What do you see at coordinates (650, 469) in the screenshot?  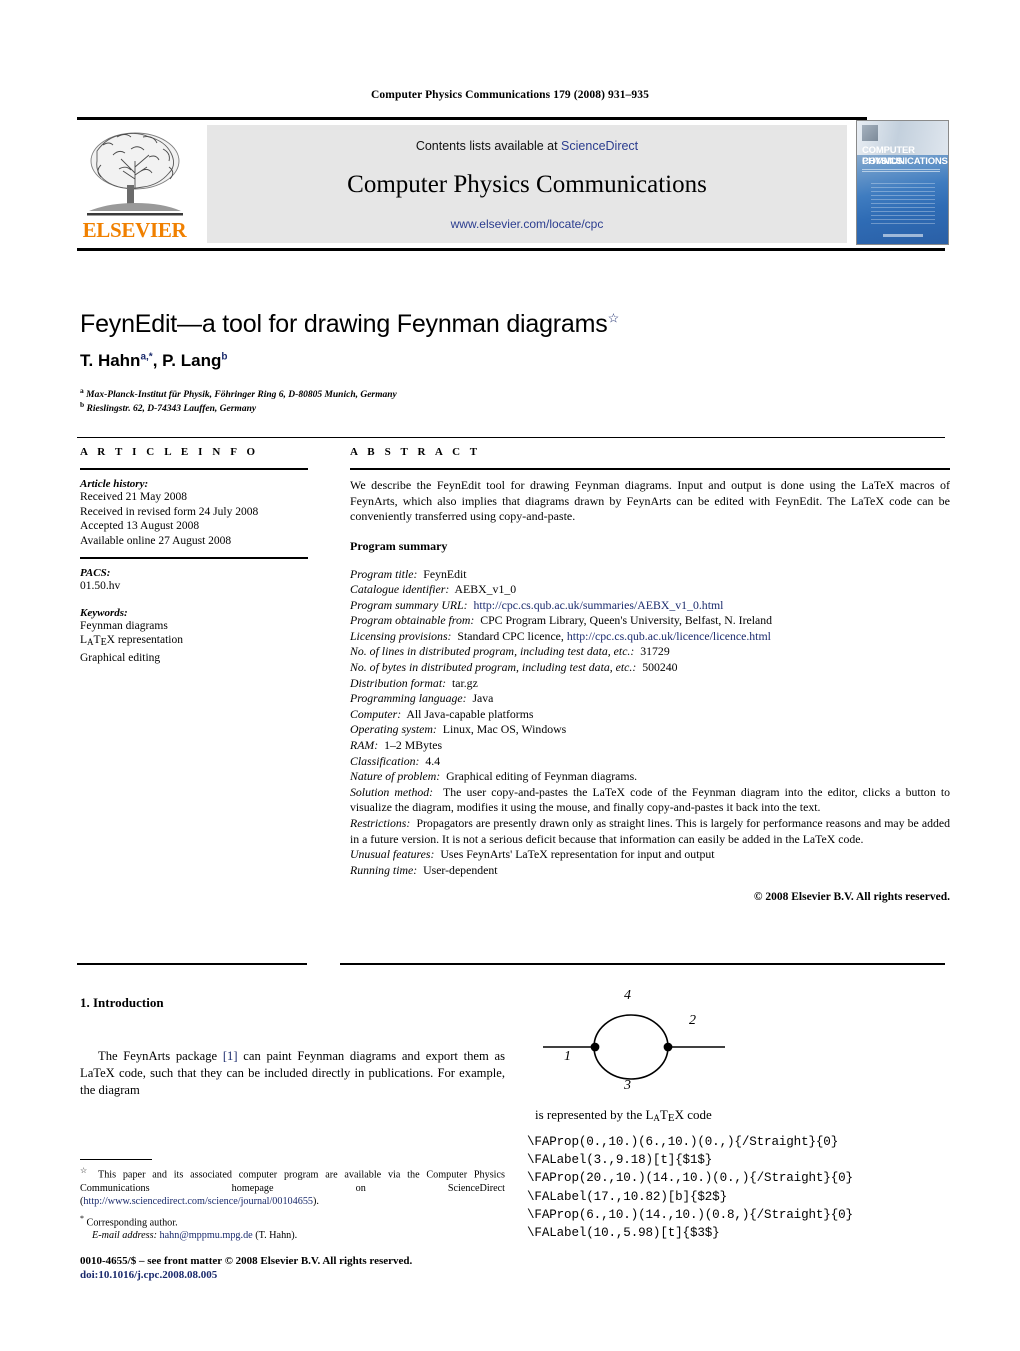 I see `abstract-rule` at bounding box center [650, 469].